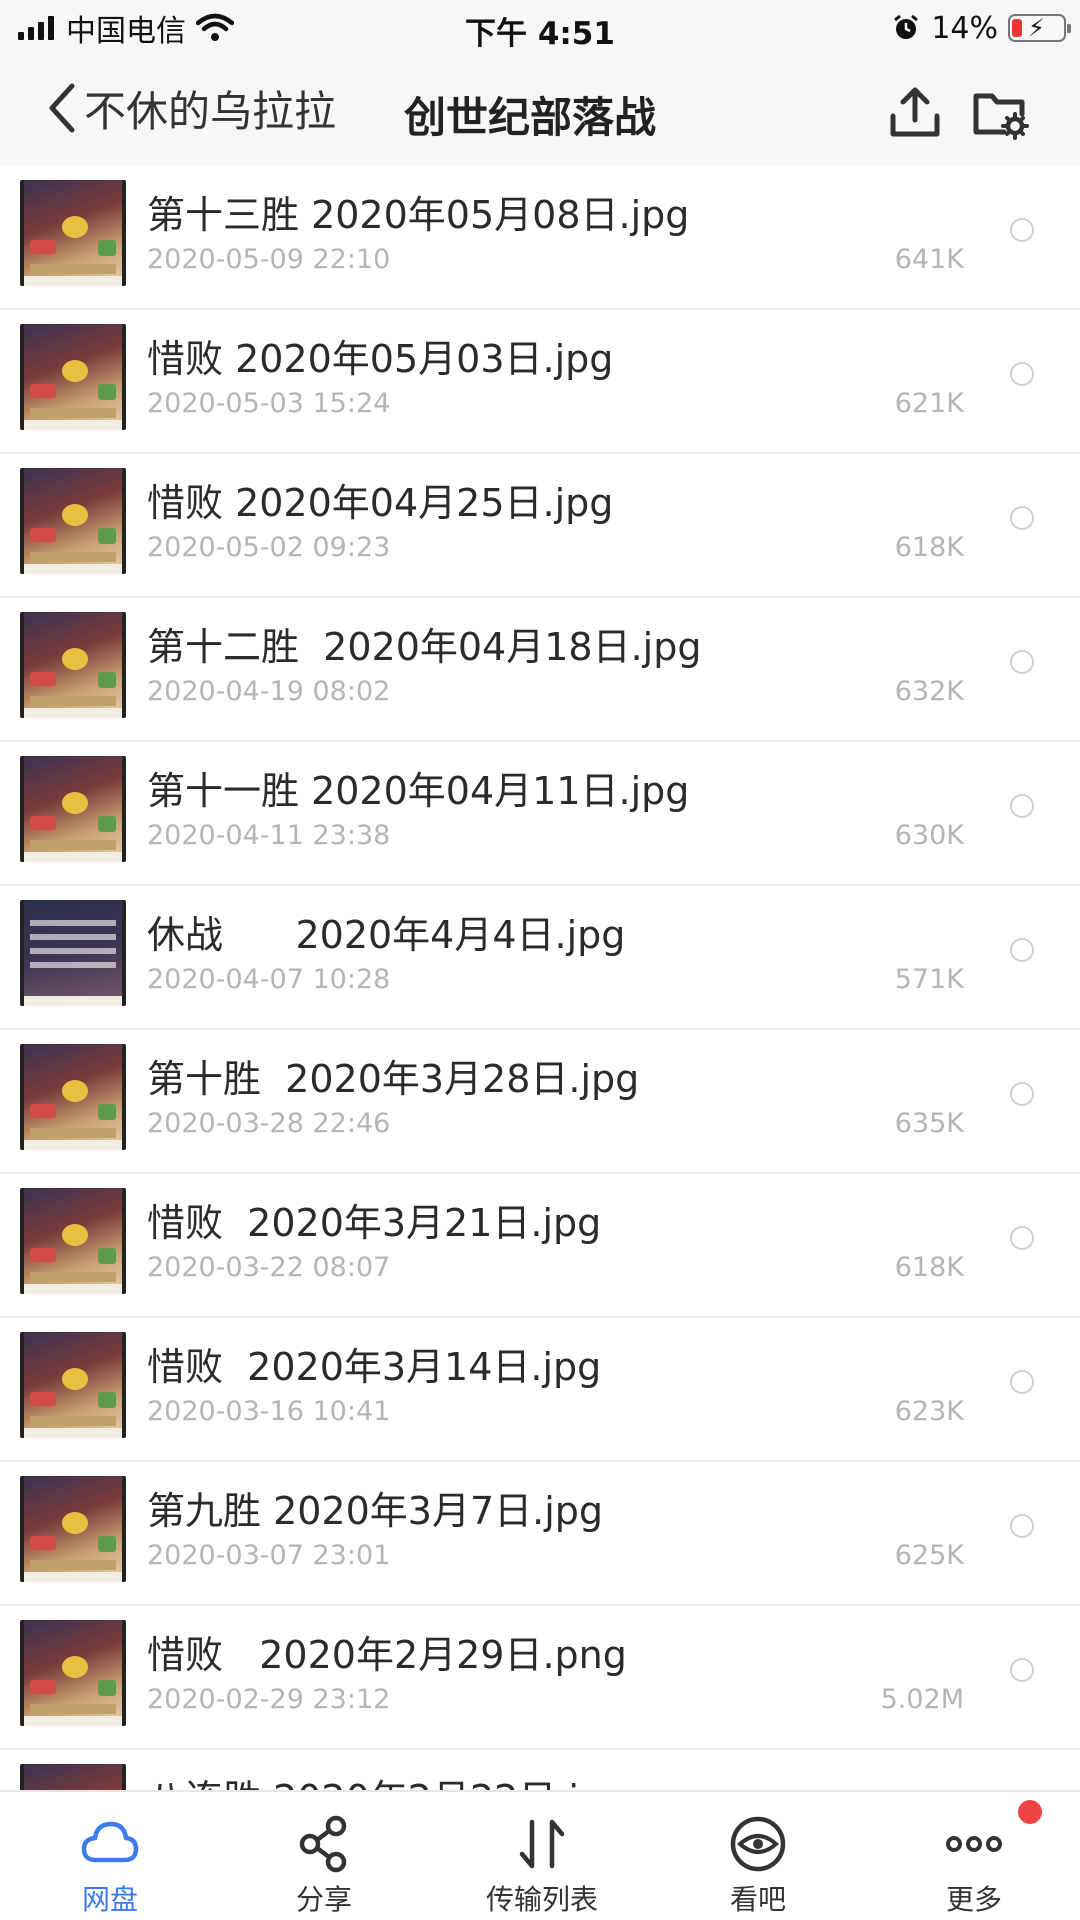  I want to click on back-button: 不休的乌拉拉, so click(190, 108).